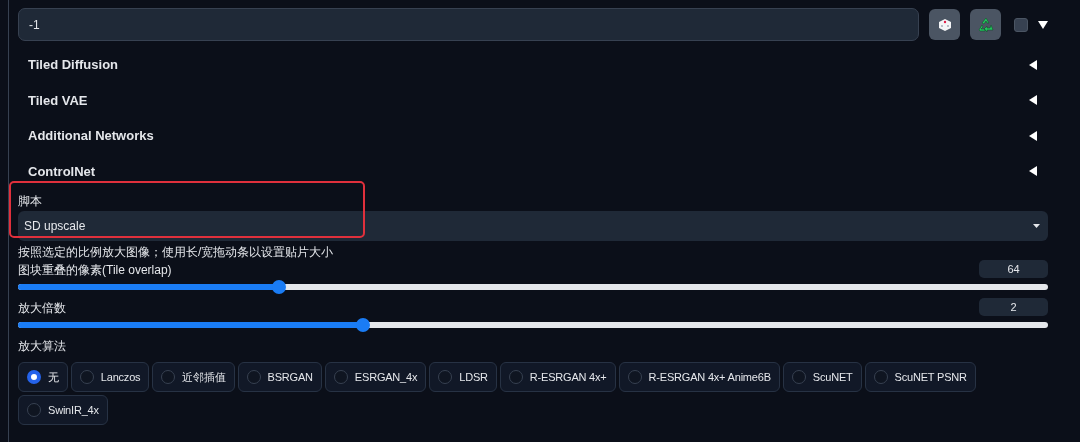 The height and width of the screenshot is (442, 1080). What do you see at coordinates (279, 377) in the screenshot?
I see `radio-option: BSRGAN` at bounding box center [279, 377].